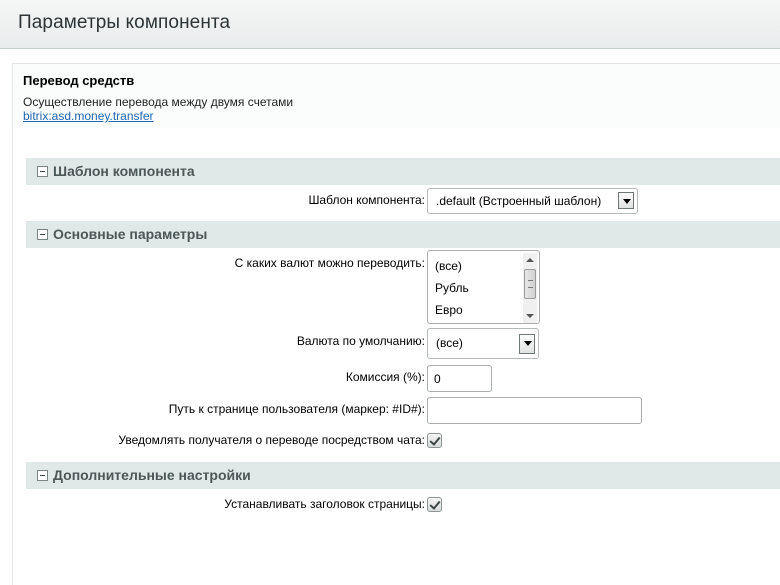 Image resolution: width=780 pixels, height=585 pixels. What do you see at coordinates (403, 475) in the screenshot?
I see `section-header-extra: Дополнительные настройки` at bounding box center [403, 475].